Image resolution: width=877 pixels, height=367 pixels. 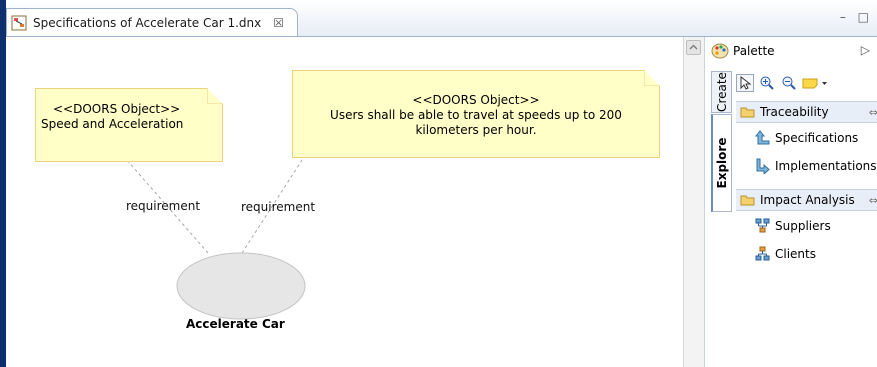 I want to click on tab-explore: Explore, so click(x=721, y=163).